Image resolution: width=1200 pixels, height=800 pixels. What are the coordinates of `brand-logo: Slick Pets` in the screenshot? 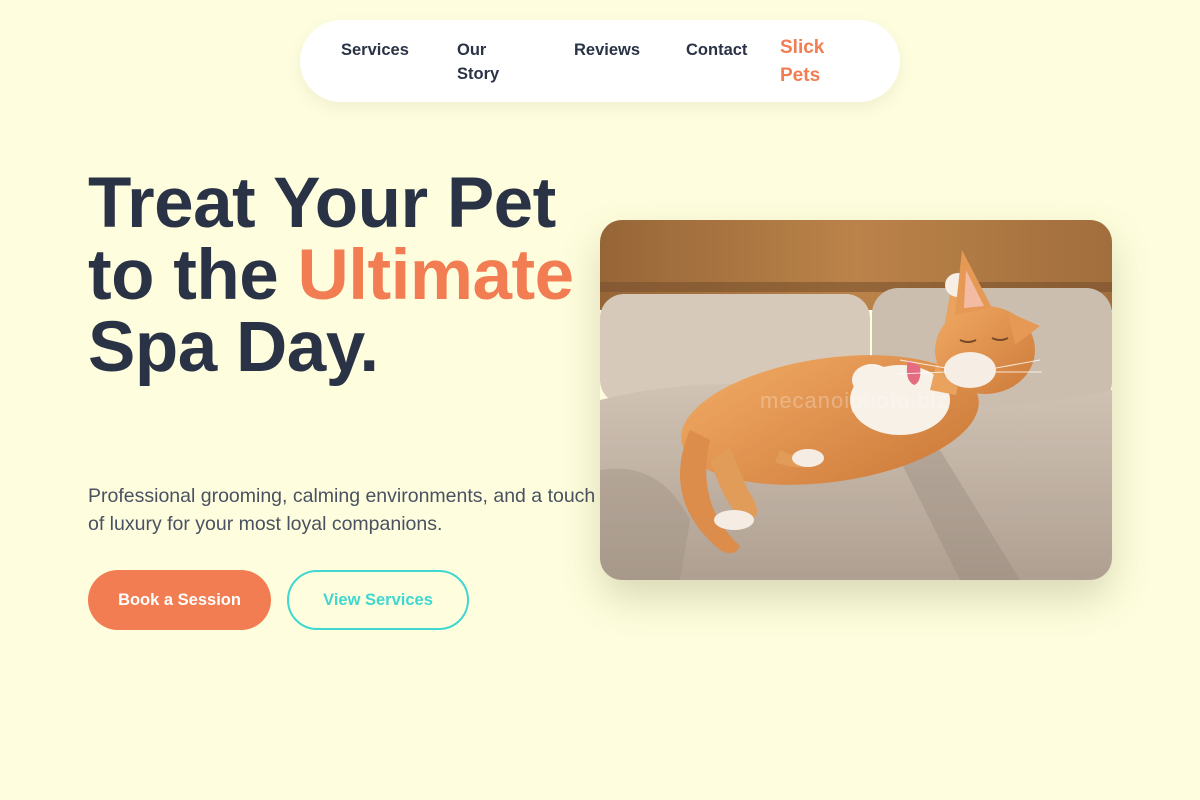 It's located at (815, 62).